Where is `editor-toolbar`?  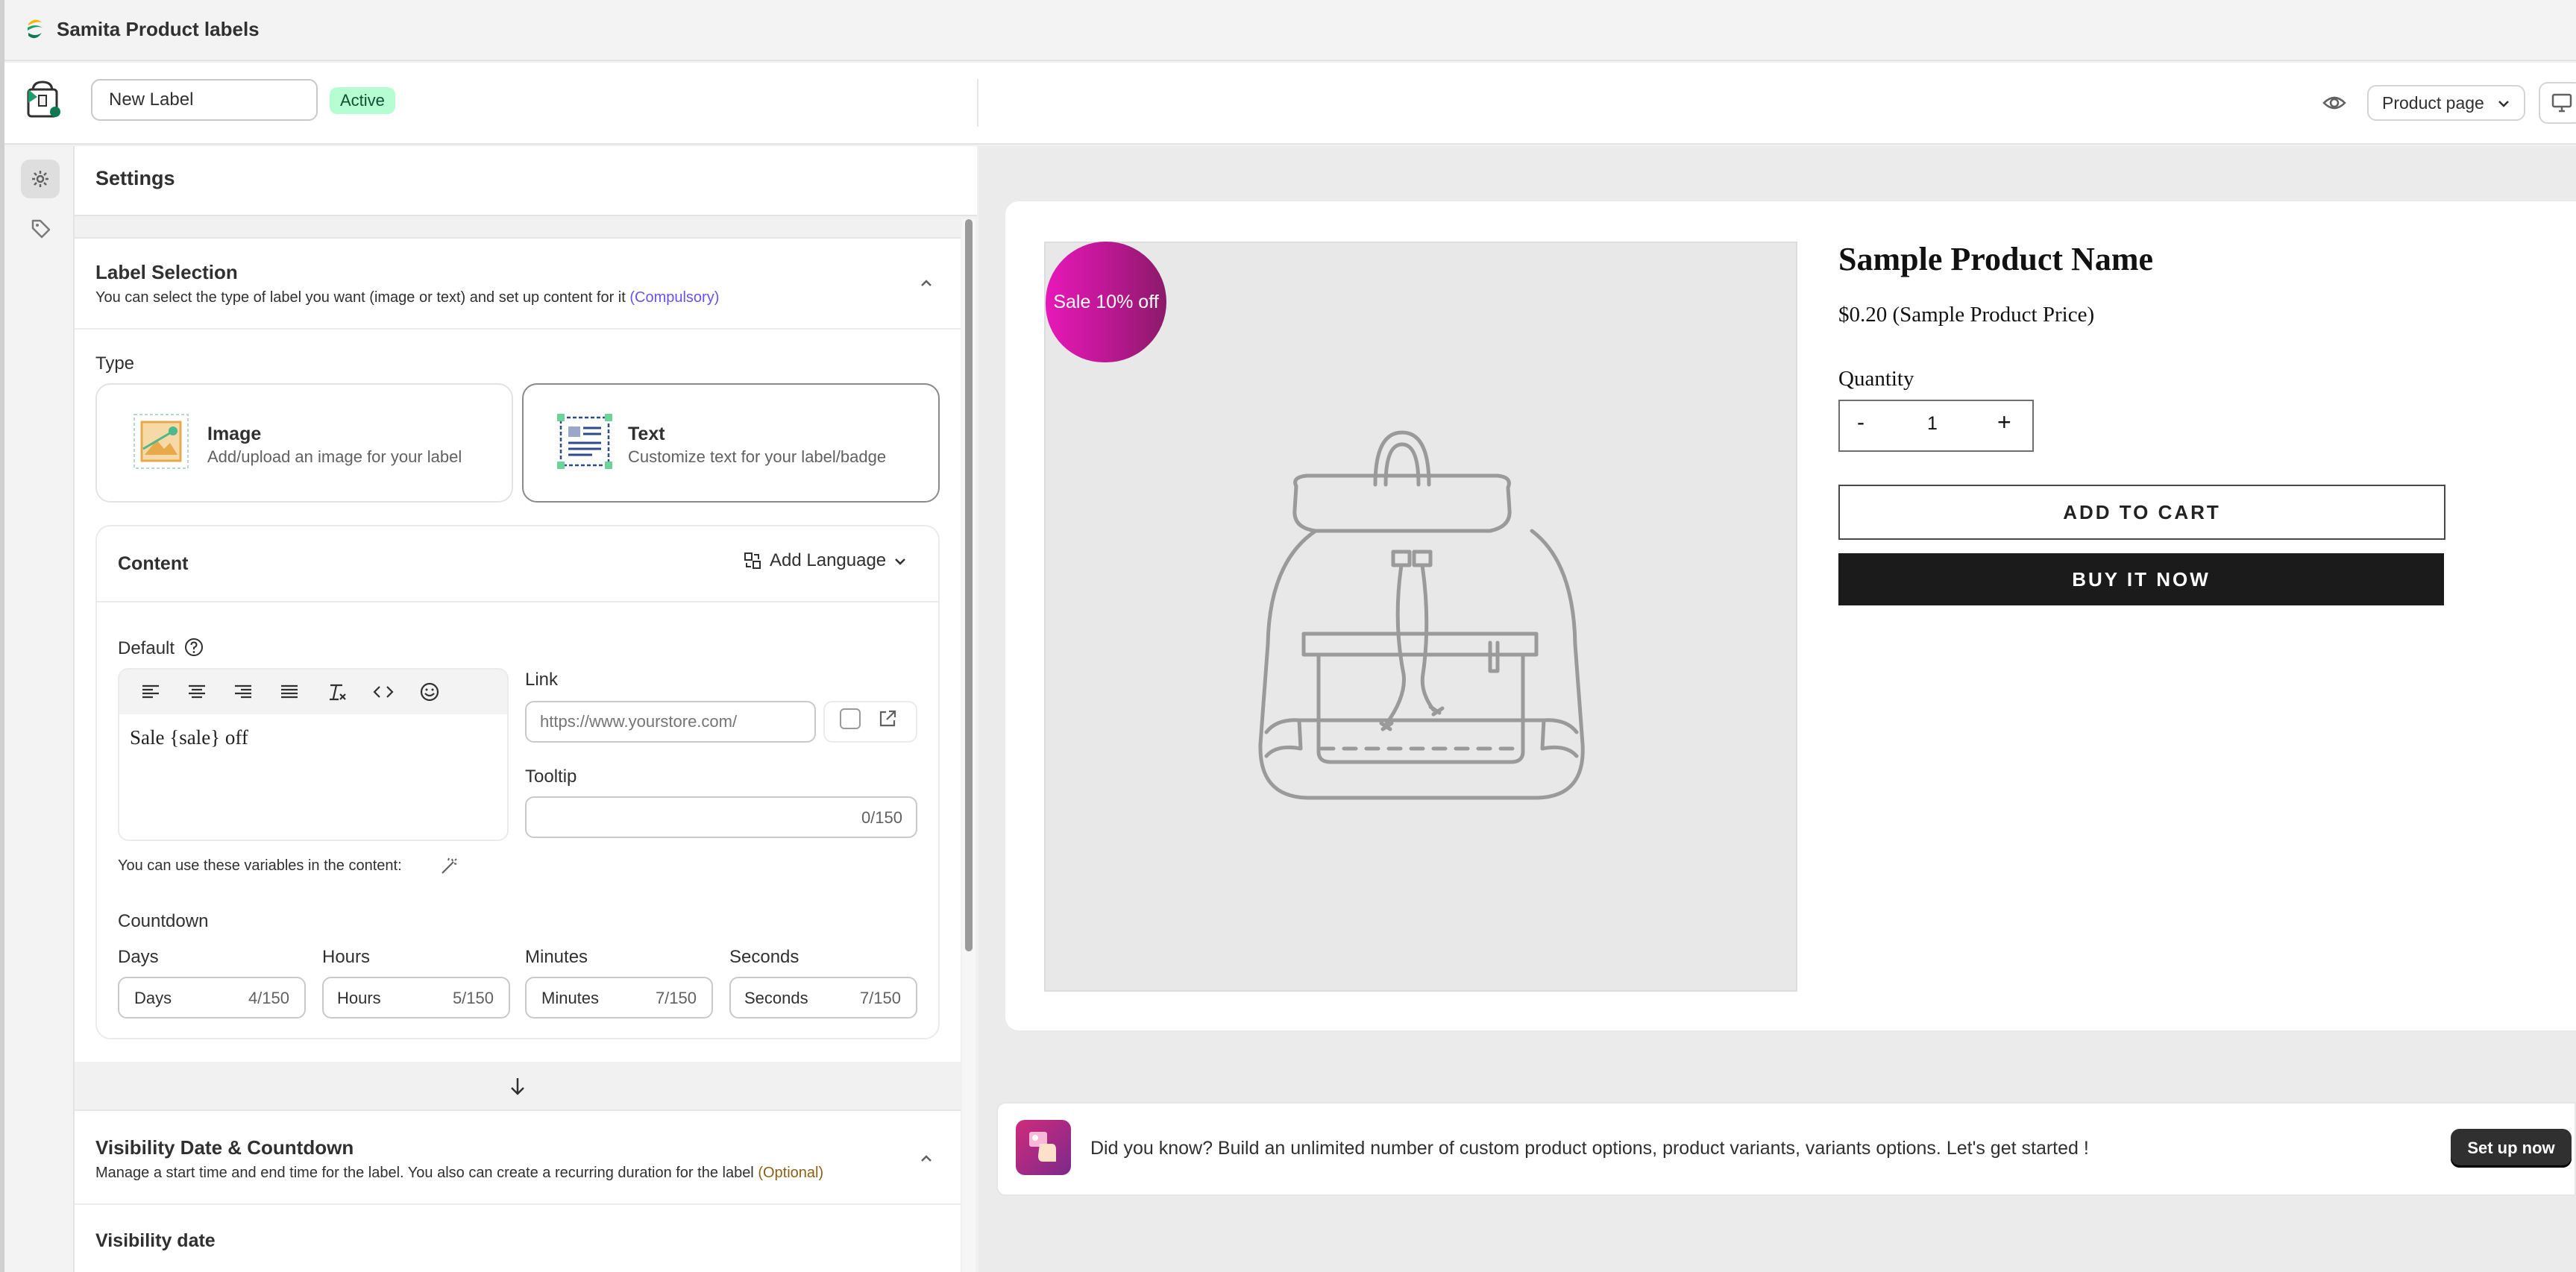 editor-toolbar is located at coordinates (313, 692).